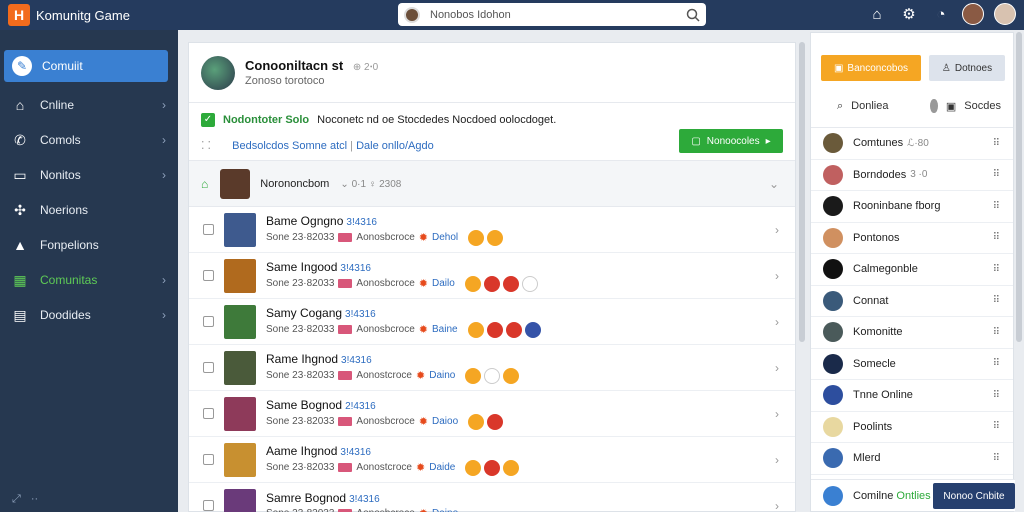  I want to click on secondary-button: ♙ Dotnoes, so click(967, 68).